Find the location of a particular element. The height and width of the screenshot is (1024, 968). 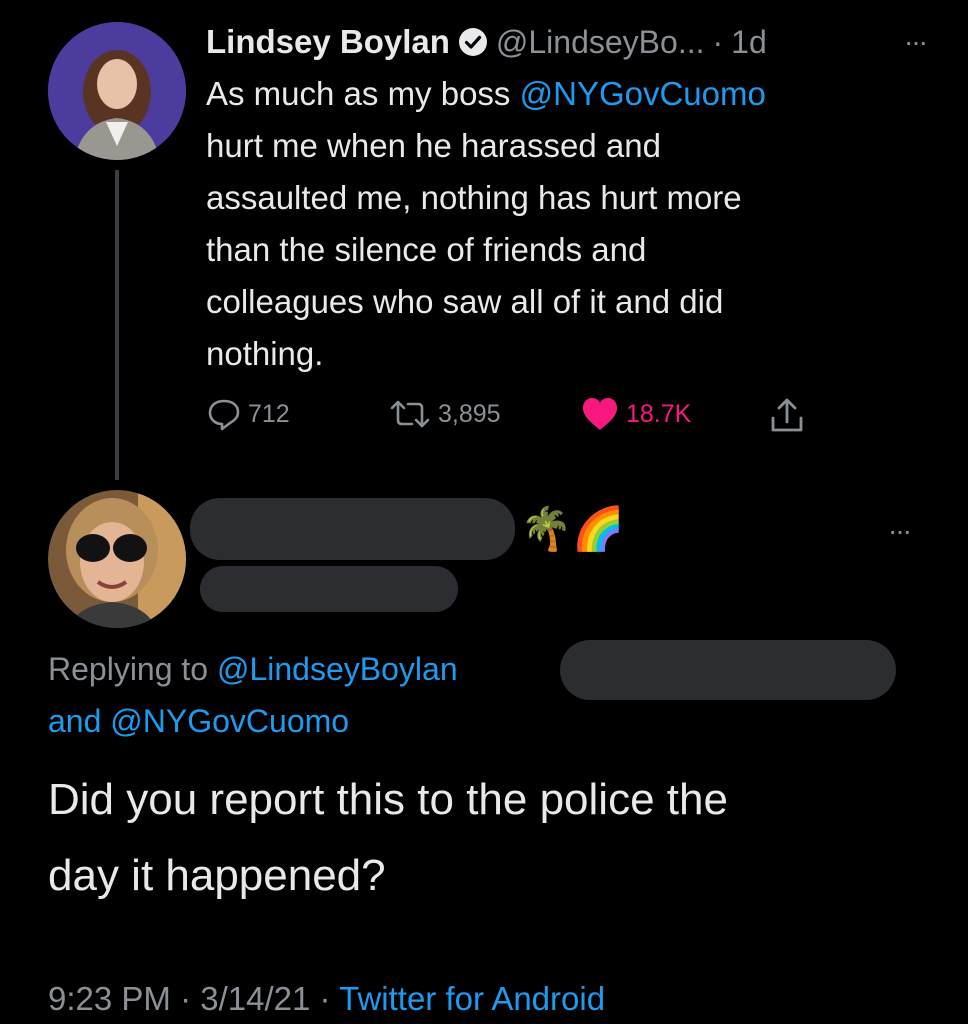

heart-icon is located at coordinates (600, 414).